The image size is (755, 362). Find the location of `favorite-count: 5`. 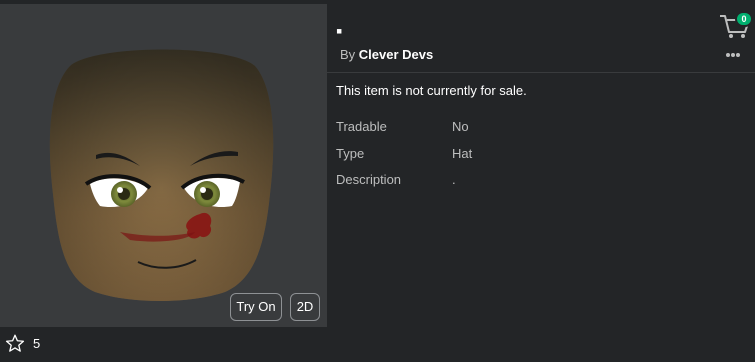

favorite-count: 5 is located at coordinates (37, 343).